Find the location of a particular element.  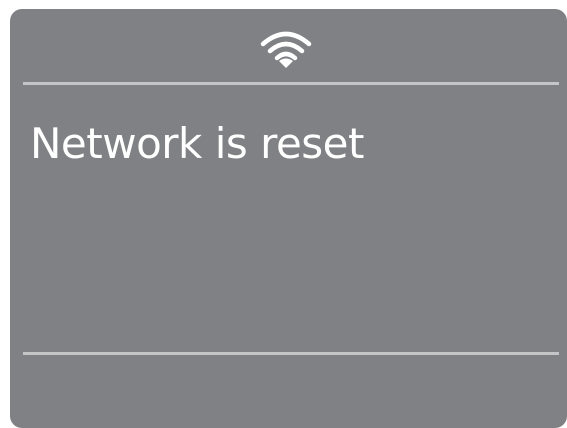

wifi-icon is located at coordinates (286, 49).